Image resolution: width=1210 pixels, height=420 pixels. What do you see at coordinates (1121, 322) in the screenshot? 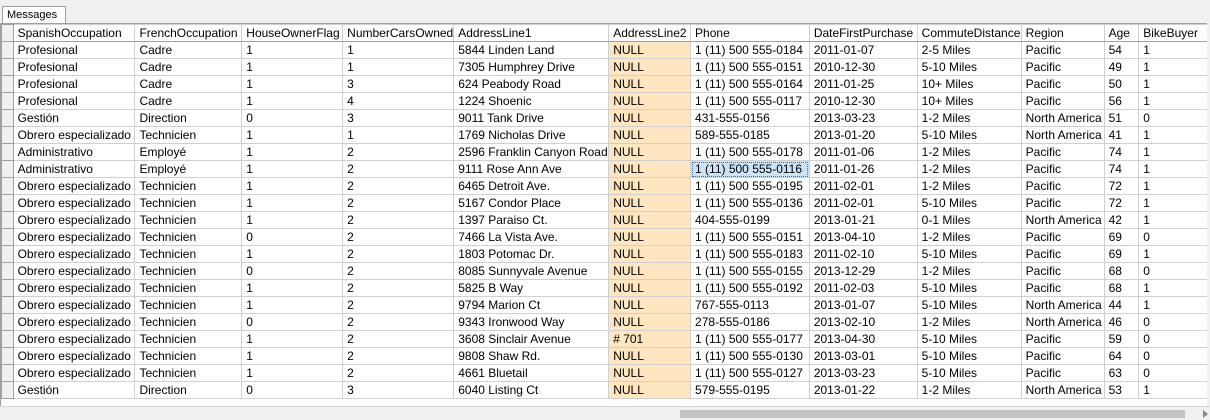
I see `cell-age: 46` at bounding box center [1121, 322].